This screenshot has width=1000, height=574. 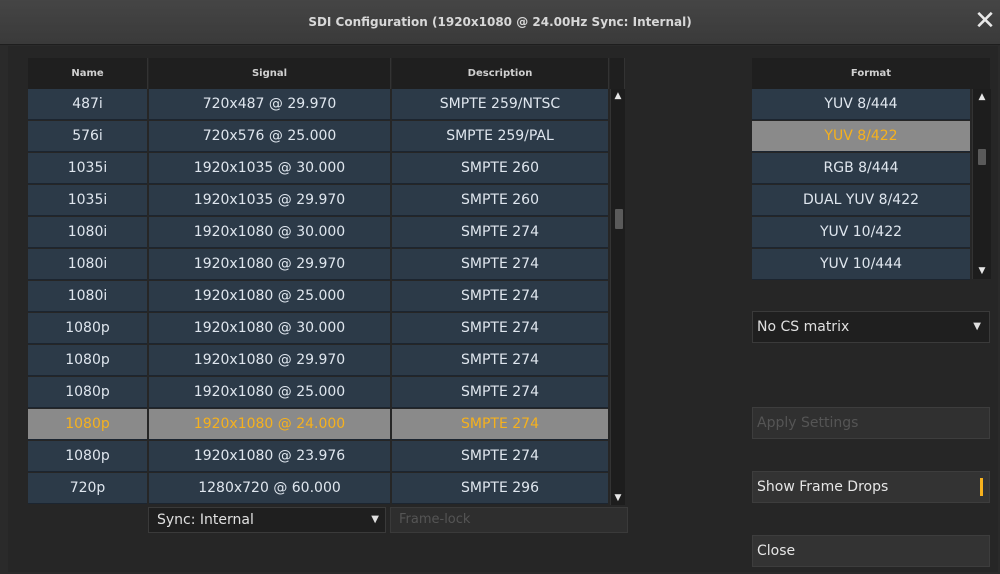 What do you see at coordinates (871, 551) in the screenshot?
I see `close-button: Close` at bounding box center [871, 551].